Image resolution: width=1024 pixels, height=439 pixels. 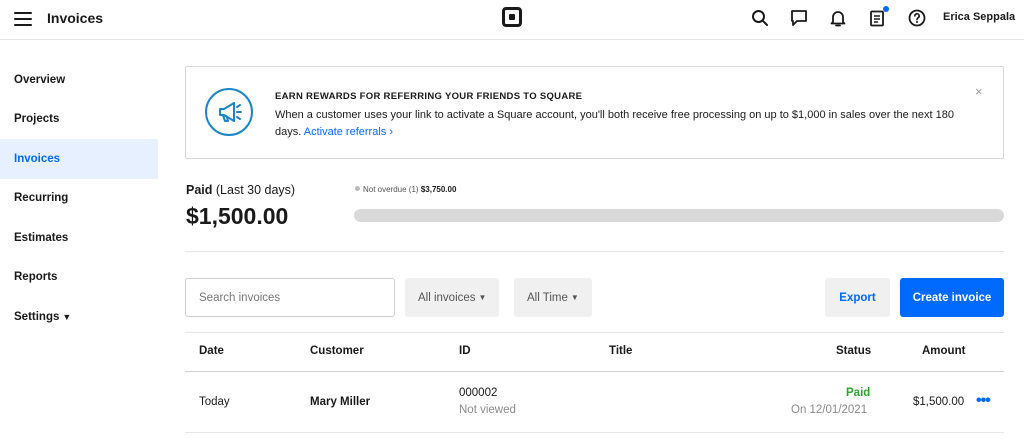 What do you see at coordinates (943, 351) in the screenshot?
I see `column-header-amount: Amount` at bounding box center [943, 351].